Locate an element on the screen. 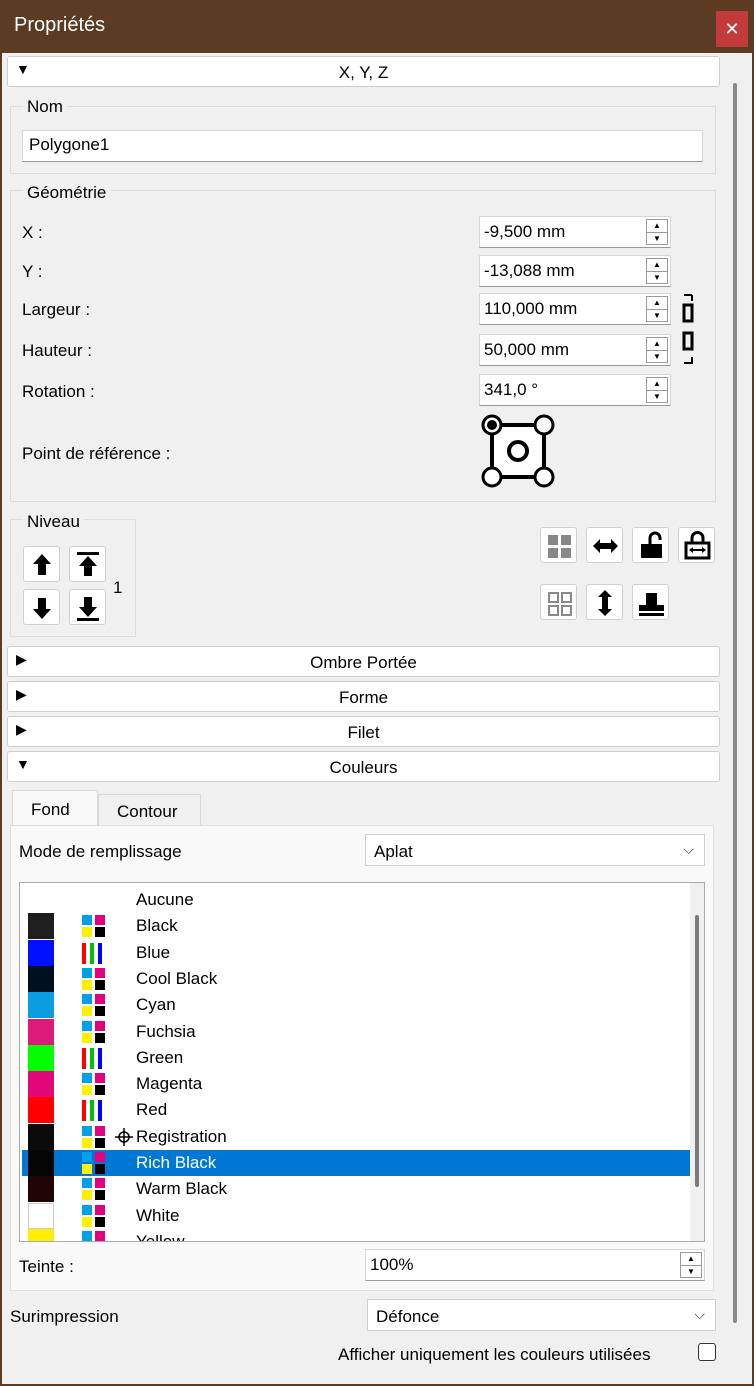  color-list-item: Rich Black is located at coordinates (363, 1163).